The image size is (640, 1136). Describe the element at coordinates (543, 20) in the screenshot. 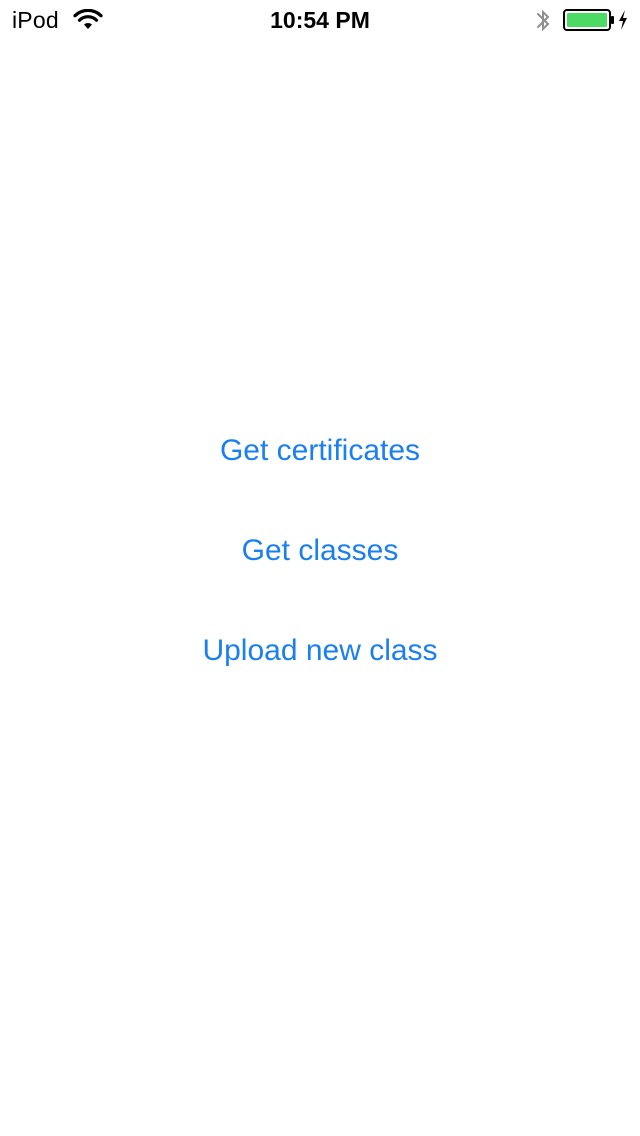

I see `bluetooth-icon` at that location.